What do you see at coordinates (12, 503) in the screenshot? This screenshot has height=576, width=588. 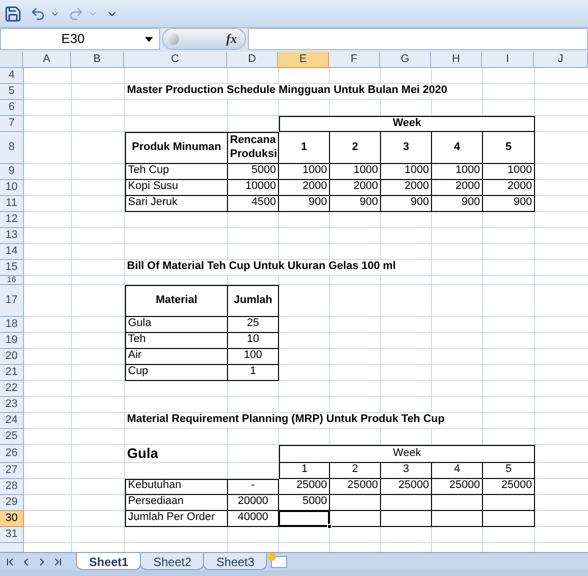 I see `row-header: 29` at bounding box center [12, 503].